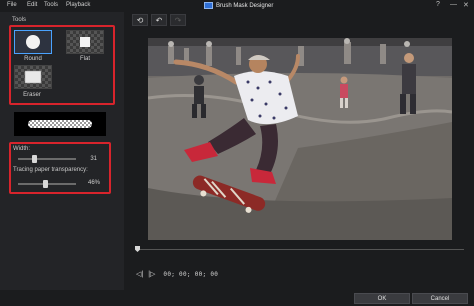 This screenshot has height=306, width=474. What do you see at coordinates (32, 95) in the screenshot?
I see `eraser-label: Eraser` at bounding box center [32, 95].